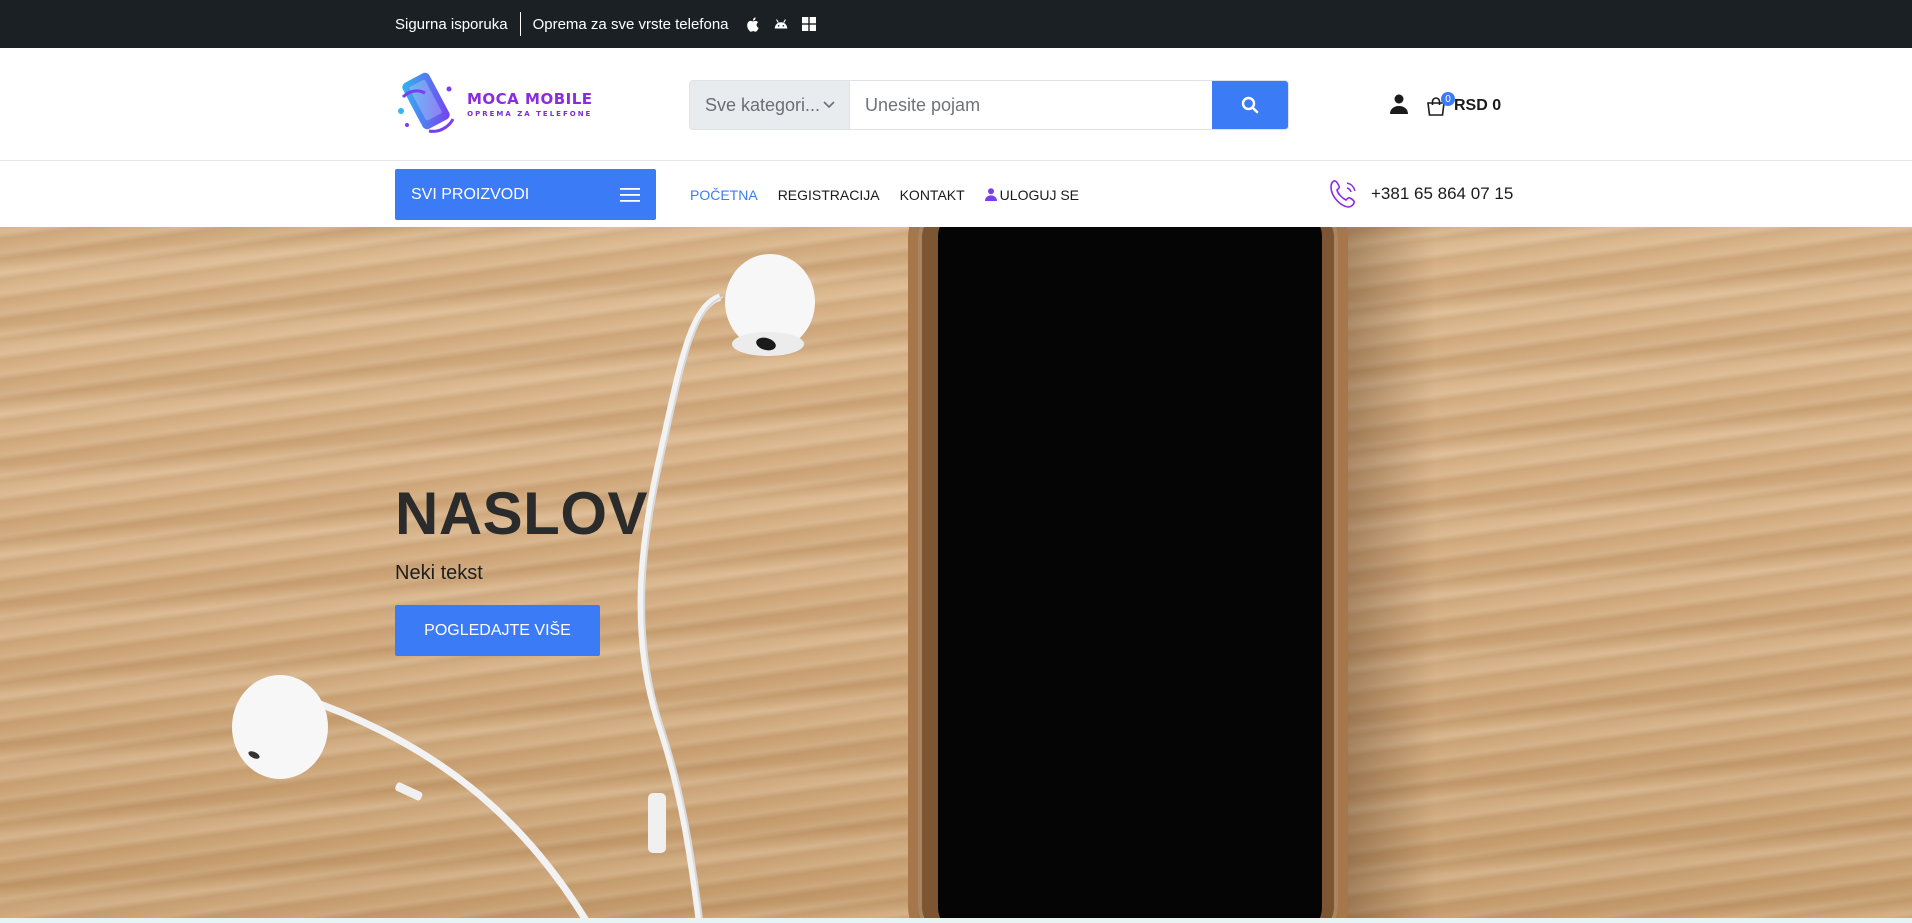 The image size is (1912, 923). What do you see at coordinates (1343, 194) in the screenshot?
I see `phone-icon` at bounding box center [1343, 194].